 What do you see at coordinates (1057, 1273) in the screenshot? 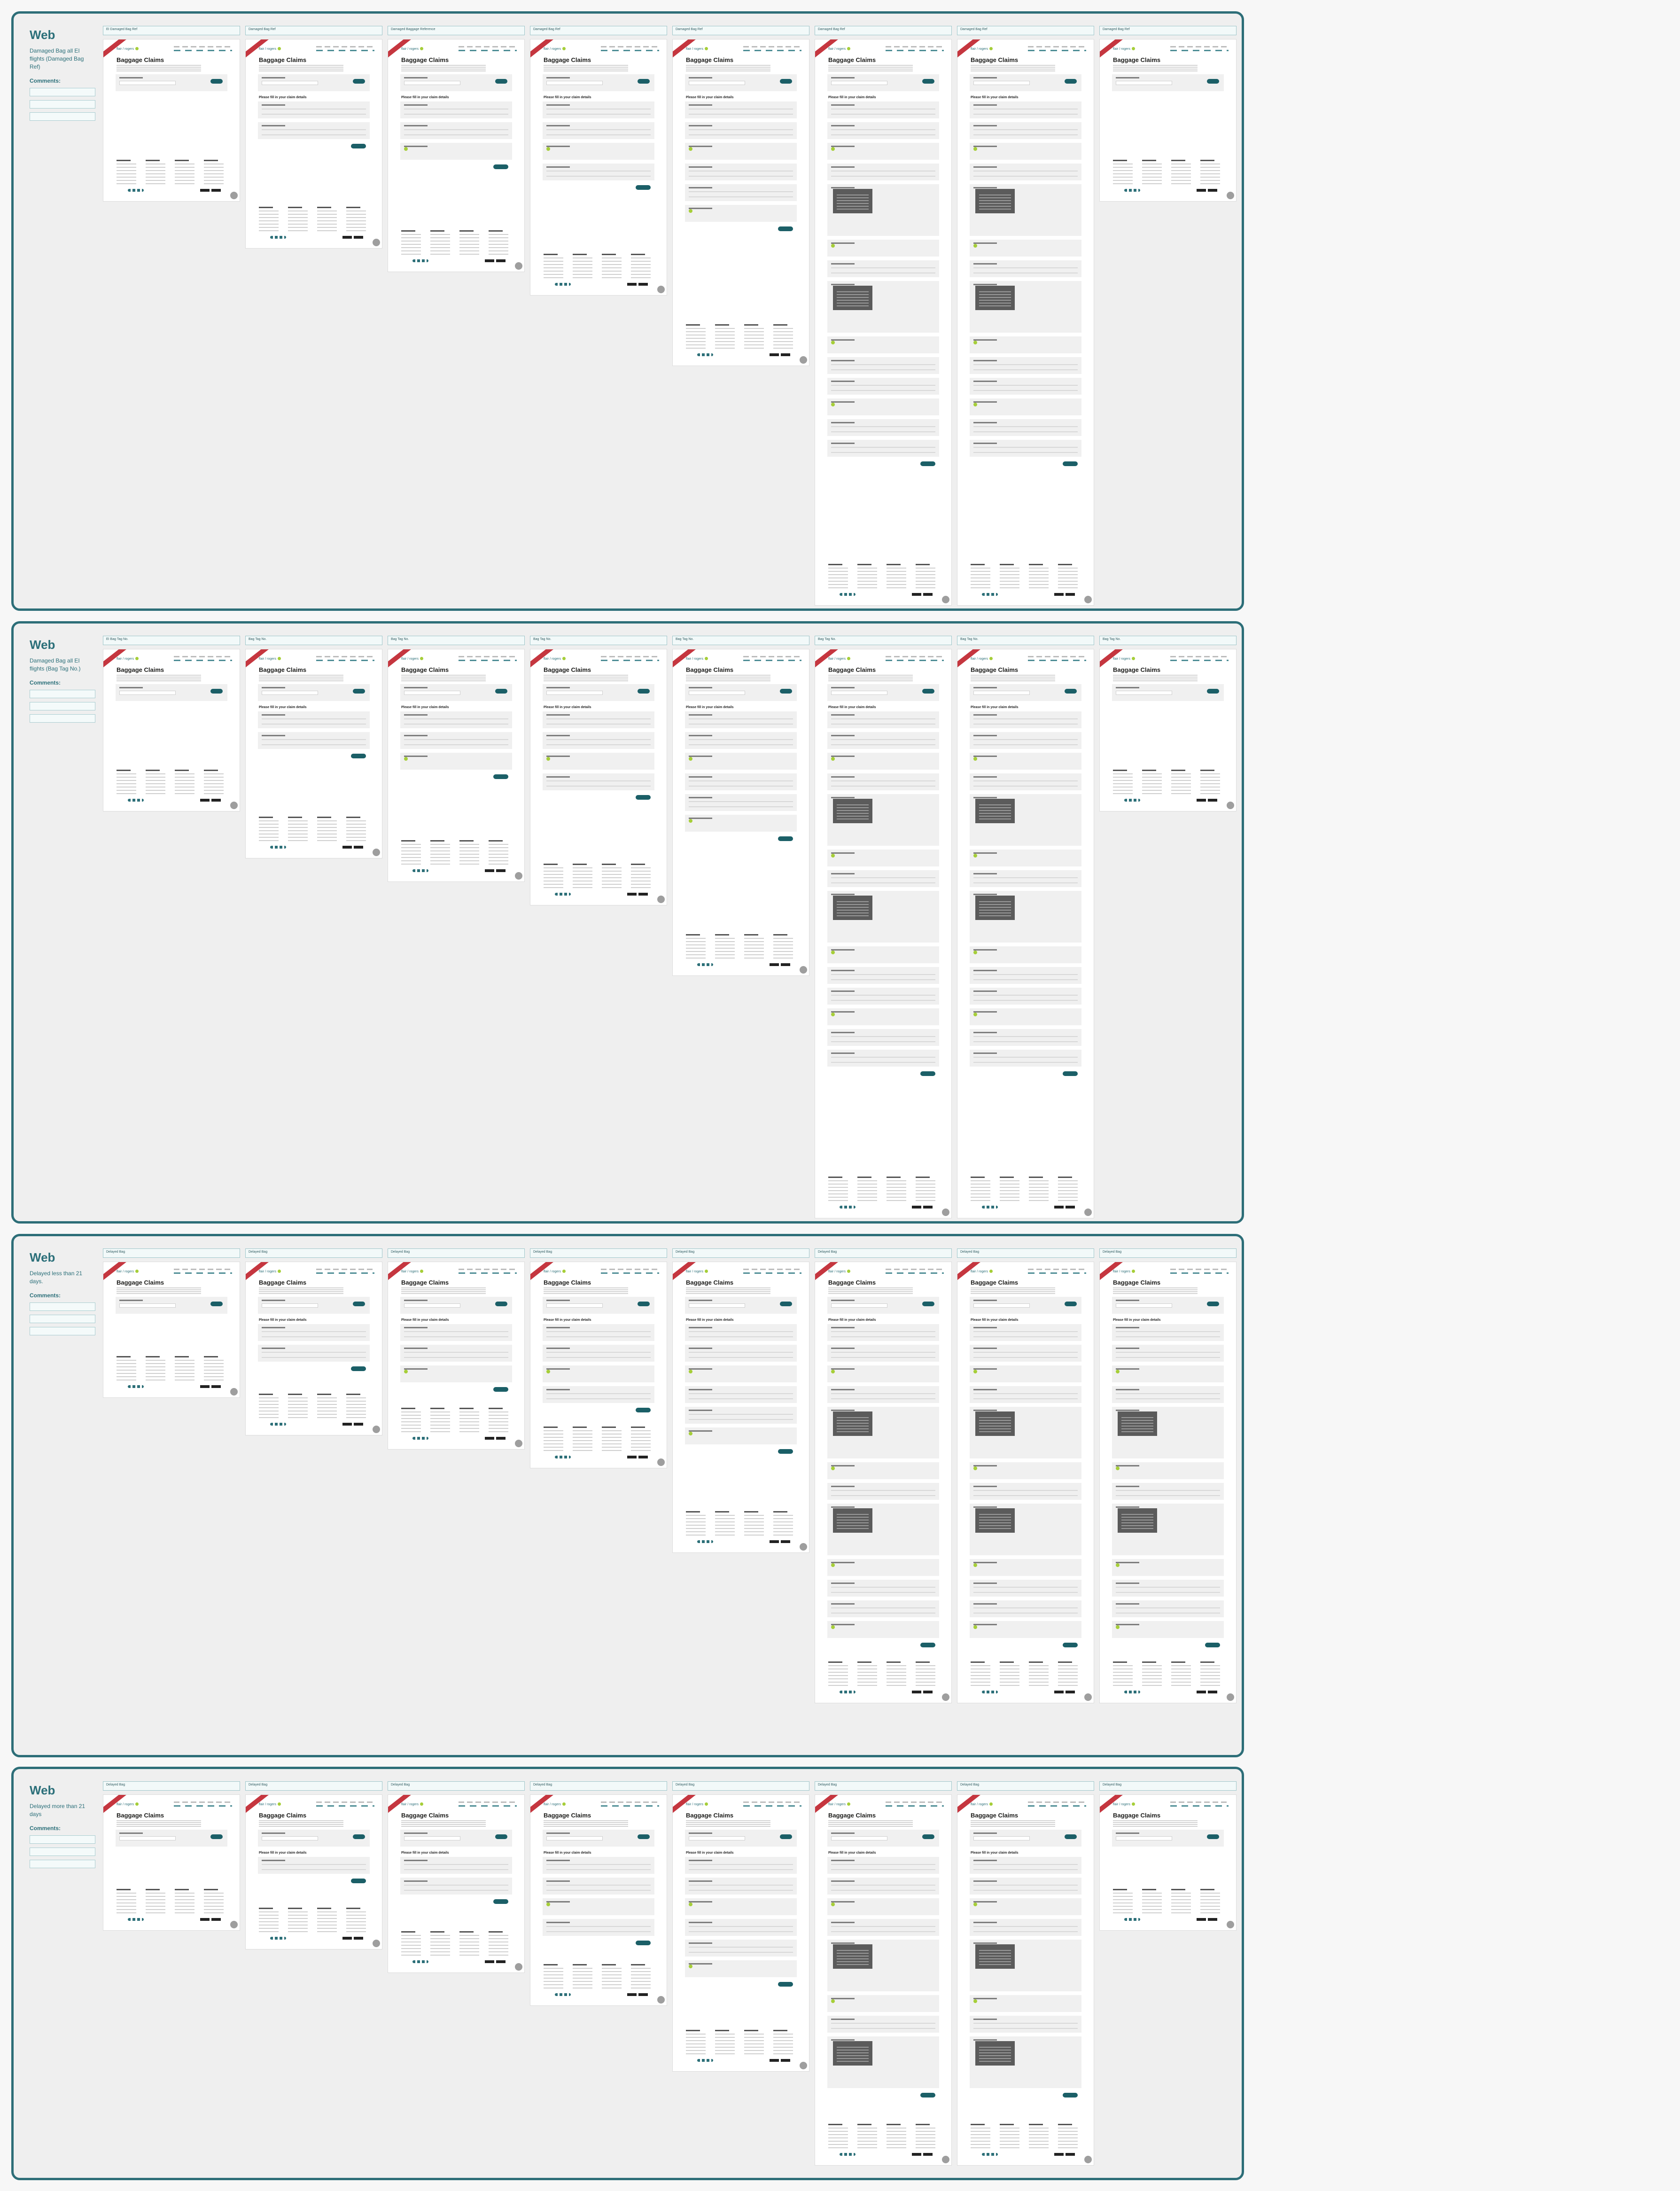
I see `main-nav` at bounding box center [1057, 1273].